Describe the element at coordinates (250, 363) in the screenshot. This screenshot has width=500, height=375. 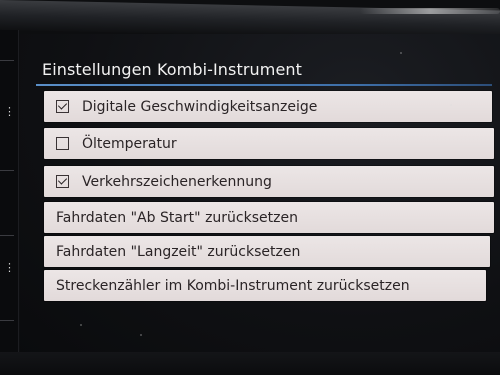
I see `display-bottom-edge` at that location.